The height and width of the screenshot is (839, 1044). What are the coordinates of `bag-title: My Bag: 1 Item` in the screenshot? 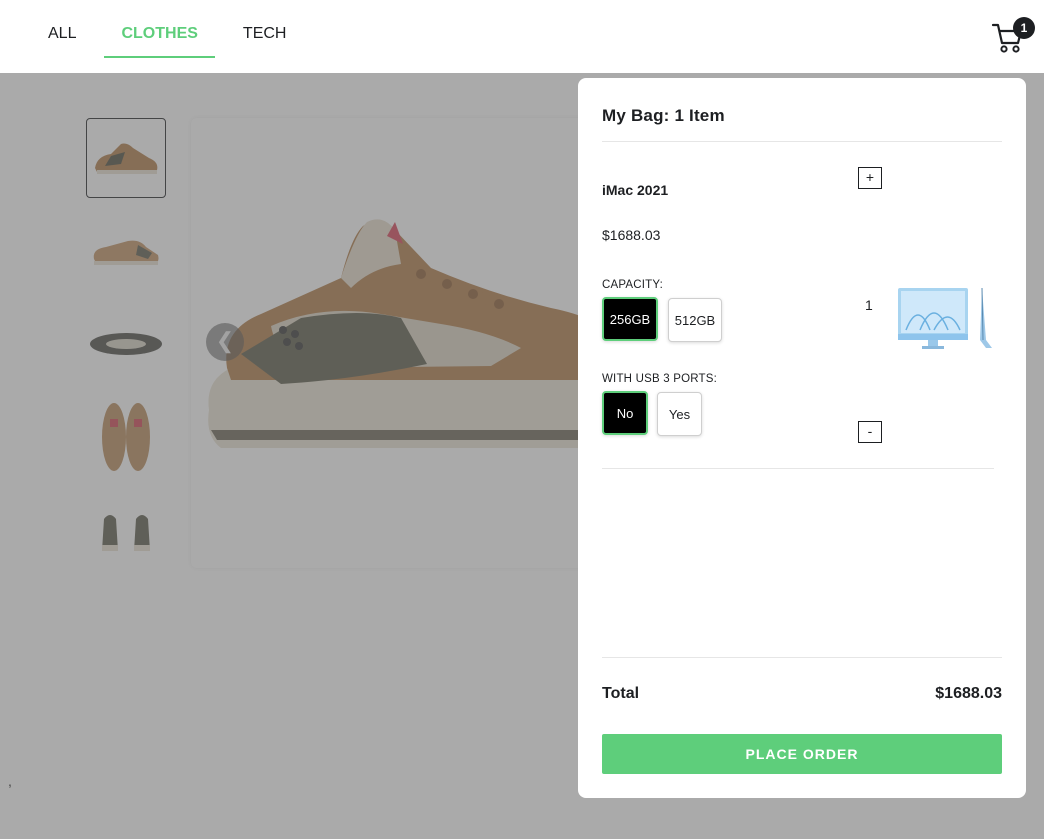 It's located at (663, 115).